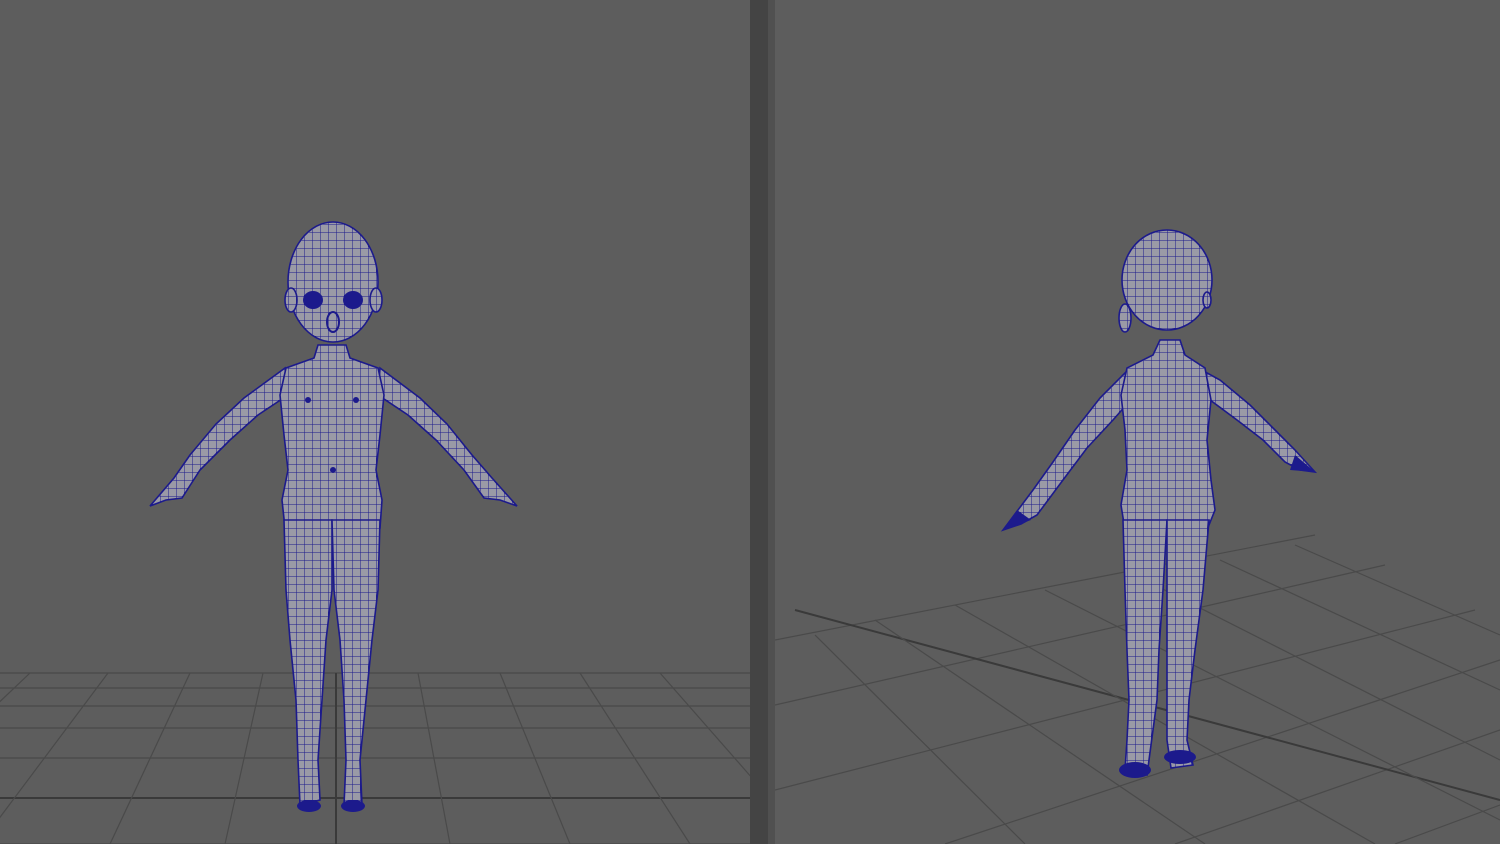  What do you see at coordinates (447, 436) in the screenshot?
I see `arm-right` at bounding box center [447, 436].